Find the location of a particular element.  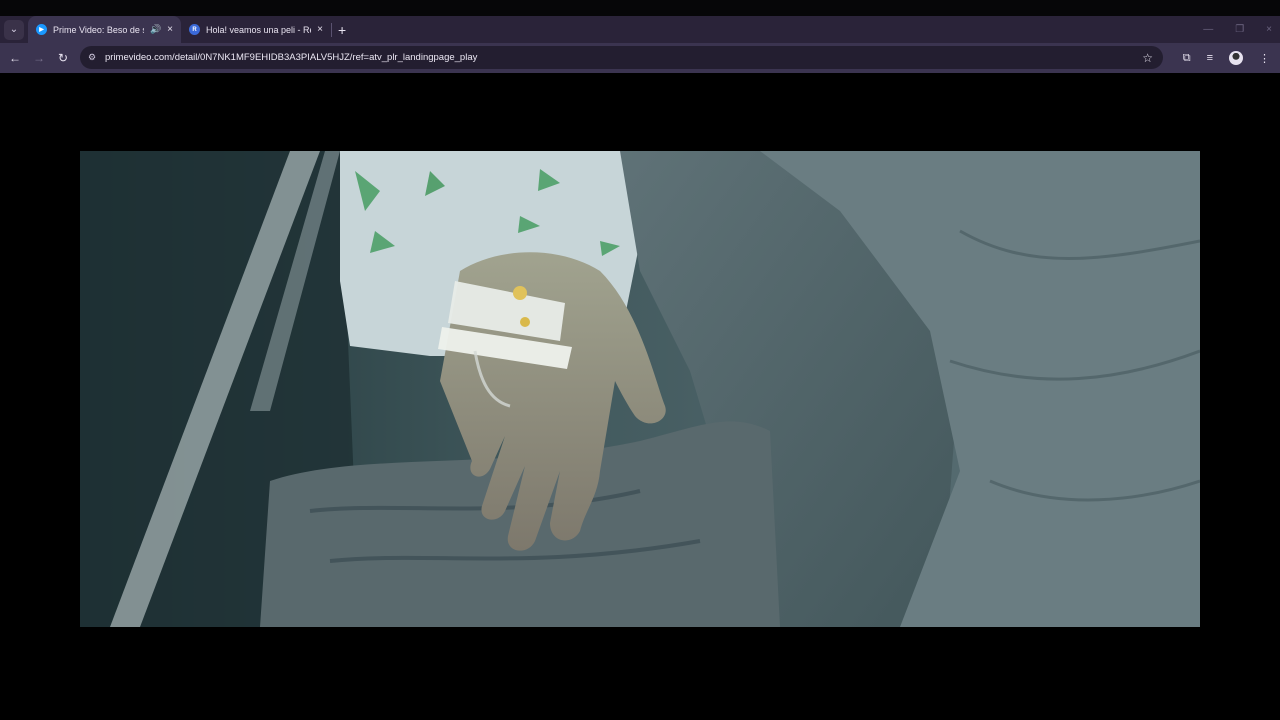

reload-button: ↻ is located at coordinates (63, 58).